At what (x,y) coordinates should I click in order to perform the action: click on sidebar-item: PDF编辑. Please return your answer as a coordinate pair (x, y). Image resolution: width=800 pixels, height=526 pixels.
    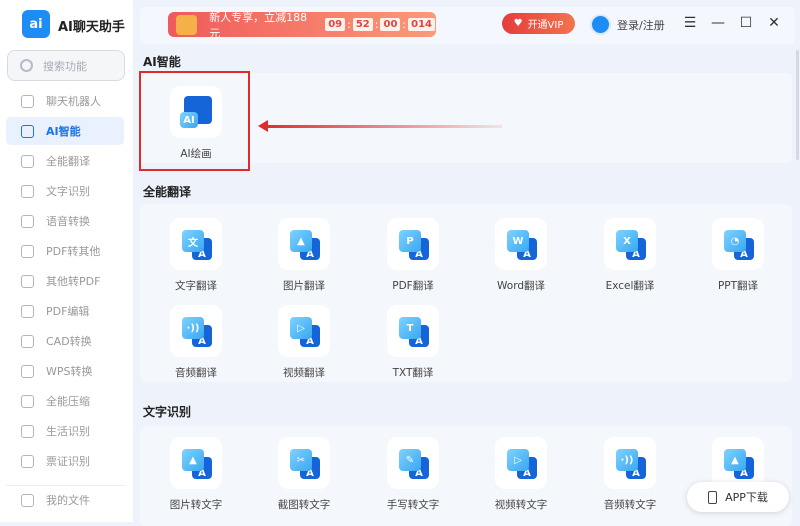
    Looking at the image, I should click on (65, 311).